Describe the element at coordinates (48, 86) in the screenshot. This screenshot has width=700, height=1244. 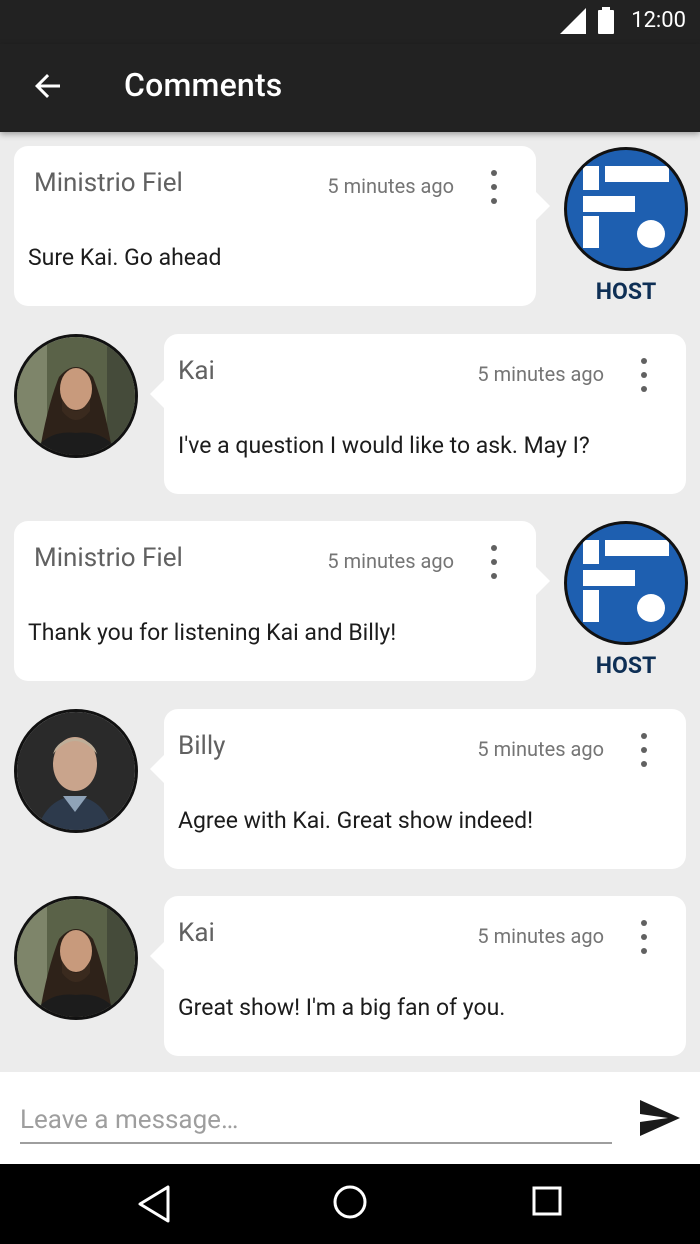
I see `back-arrow-icon` at that location.